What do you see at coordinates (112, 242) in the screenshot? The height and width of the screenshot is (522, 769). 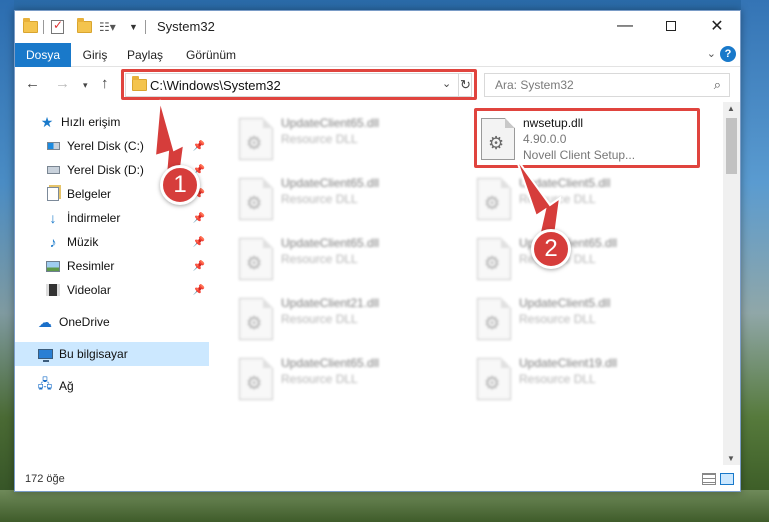 I see `sidebar-item-music: ♪ Müzik 📌` at bounding box center [112, 242].